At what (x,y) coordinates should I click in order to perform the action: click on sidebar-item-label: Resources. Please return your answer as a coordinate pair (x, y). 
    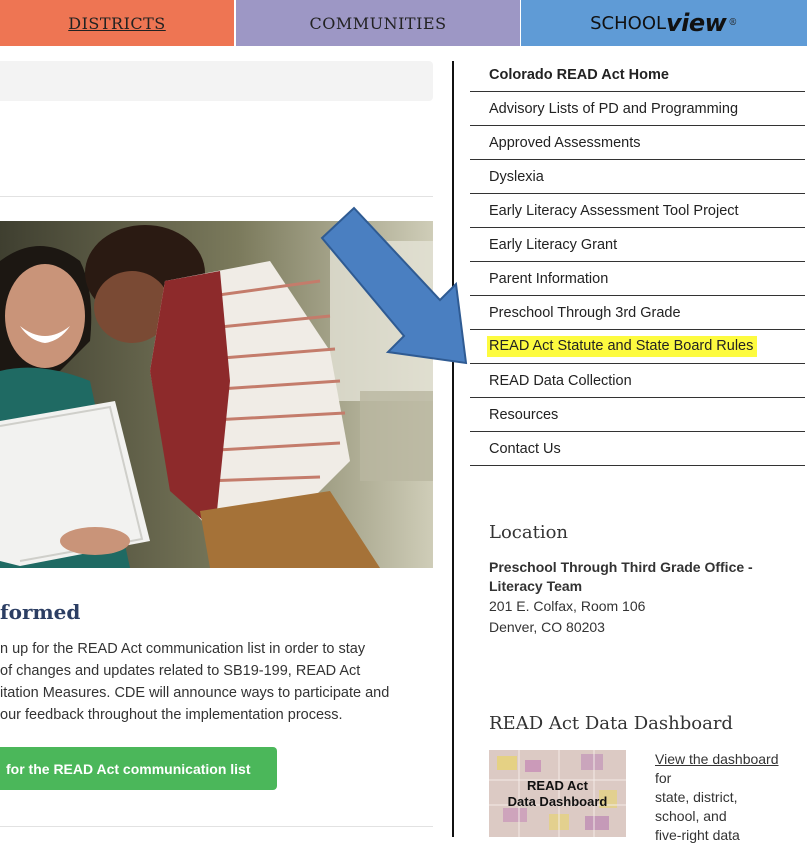
    Looking at the image, I should click on (524, 414).